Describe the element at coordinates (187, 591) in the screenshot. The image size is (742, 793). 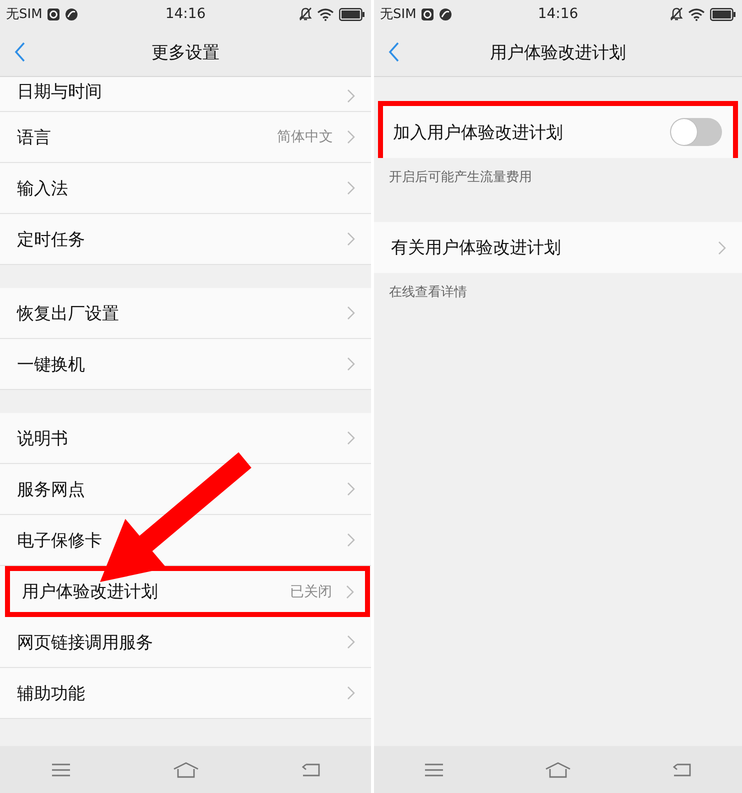
I see `settings-row: 用户体验改进计划 已关闭` at that location.